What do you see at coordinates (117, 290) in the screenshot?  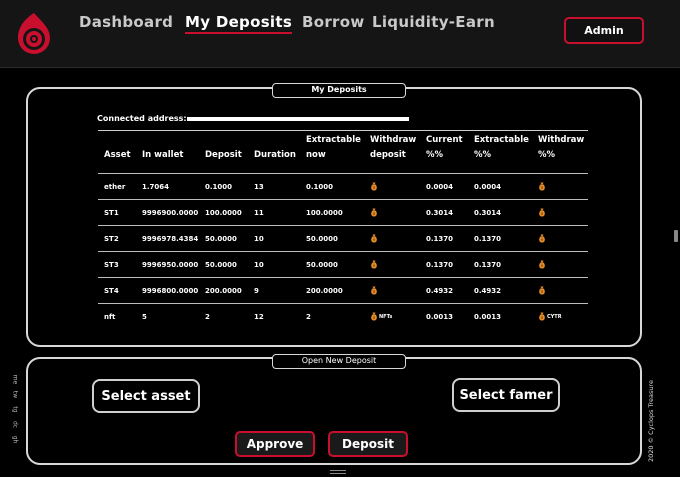 I see `cell-asset: ST4` at bounding box center [117, 290].